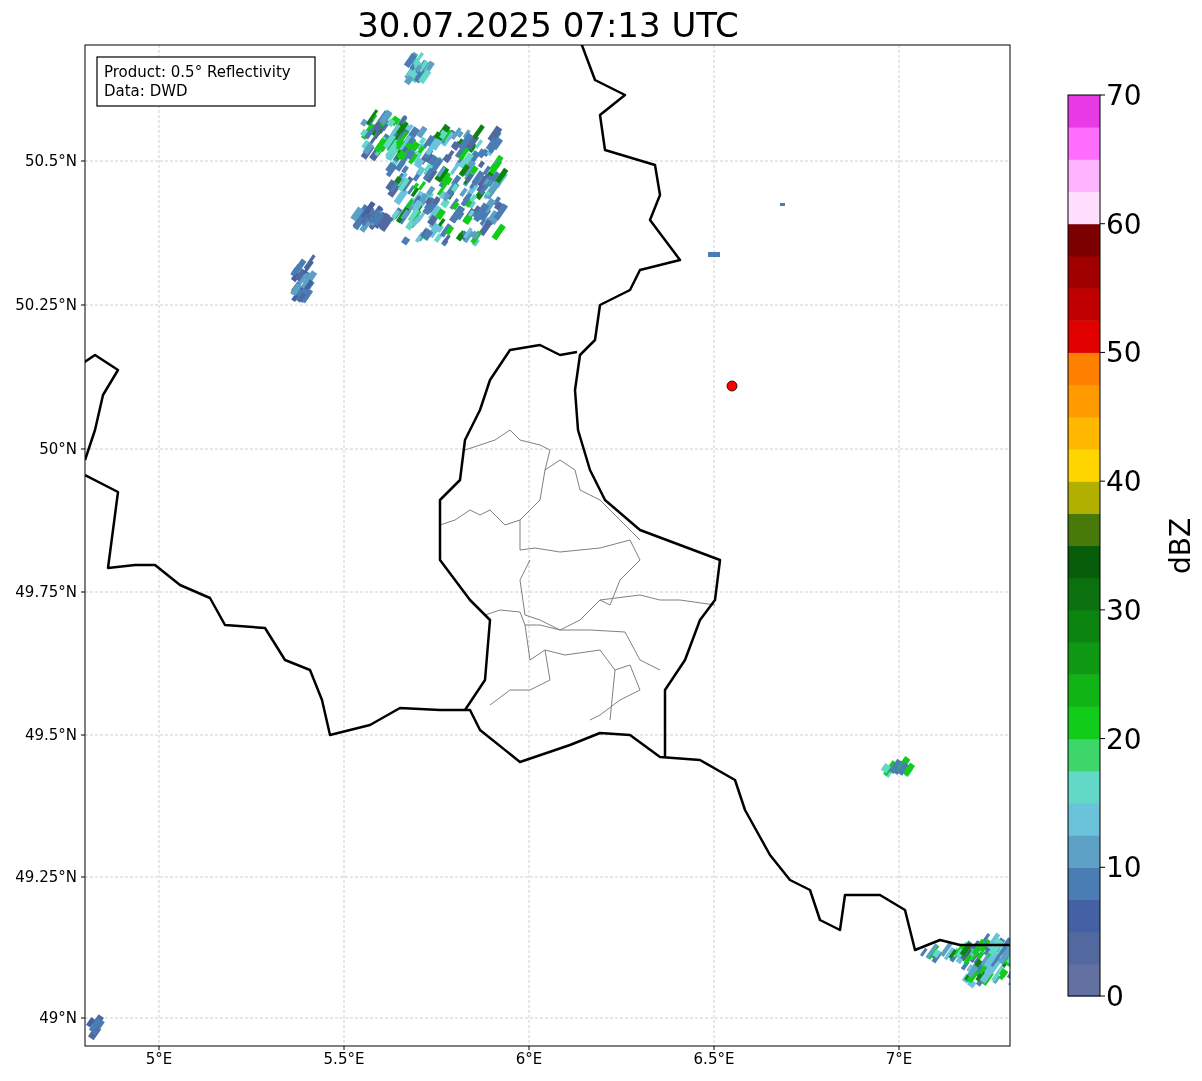  What do you see at coordinates (1124, 482) in the screenshot?
I see `colorbar-tick-label: 40` at bounding box center [1124, 482].